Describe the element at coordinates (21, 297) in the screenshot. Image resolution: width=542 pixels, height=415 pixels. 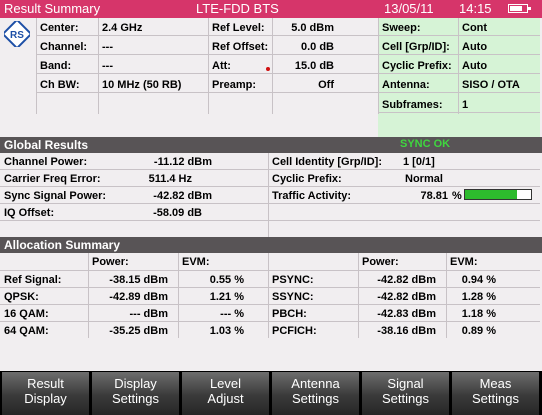
I see `table-row-label: QPSK:` at that location.